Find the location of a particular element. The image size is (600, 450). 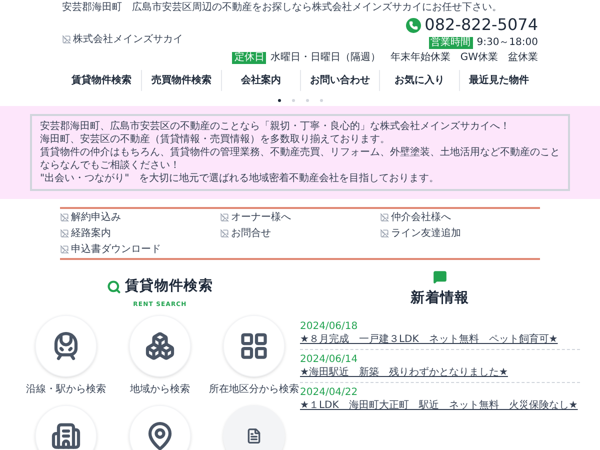

section-title: 賃貸物件検索 is located at coordinates (169, 286).